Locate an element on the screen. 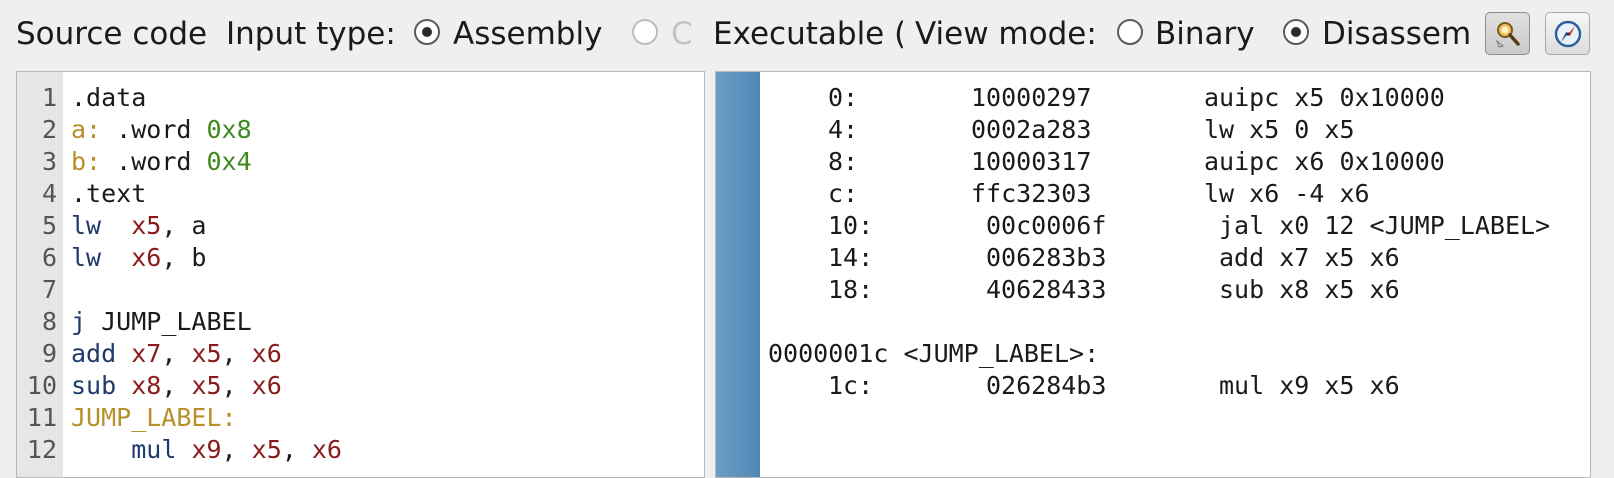  code-line: 12 mul x9, x5, x6 is located at coordinates (360, 450).